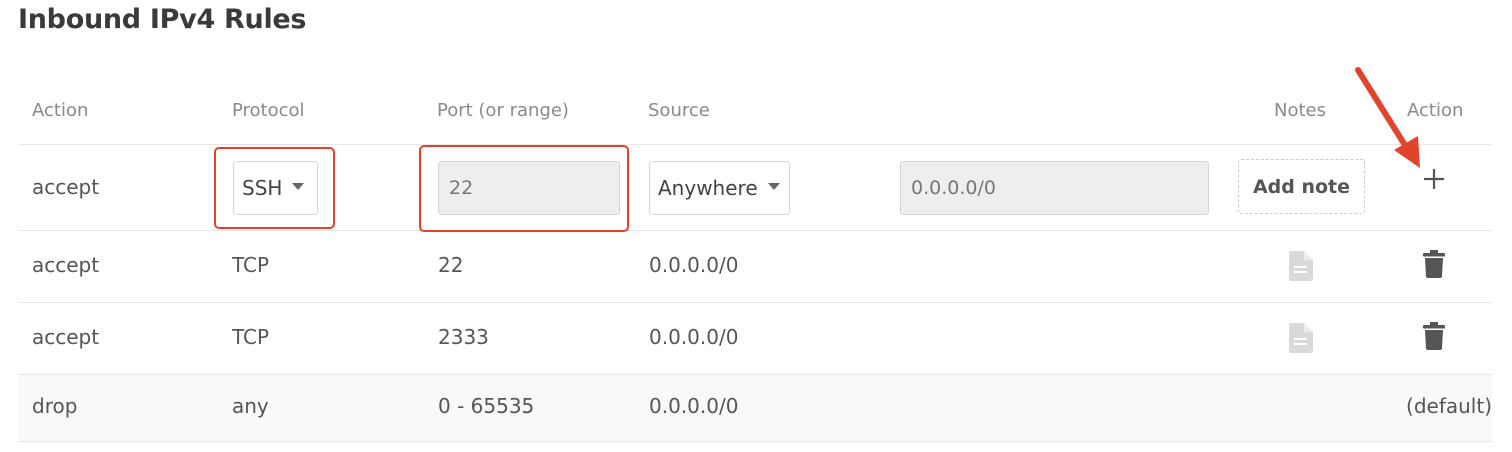 The width and height of the screenshot is (1512, 452). I want to click on page-title: Inbound IPv4 Rules, so click(162, 19).